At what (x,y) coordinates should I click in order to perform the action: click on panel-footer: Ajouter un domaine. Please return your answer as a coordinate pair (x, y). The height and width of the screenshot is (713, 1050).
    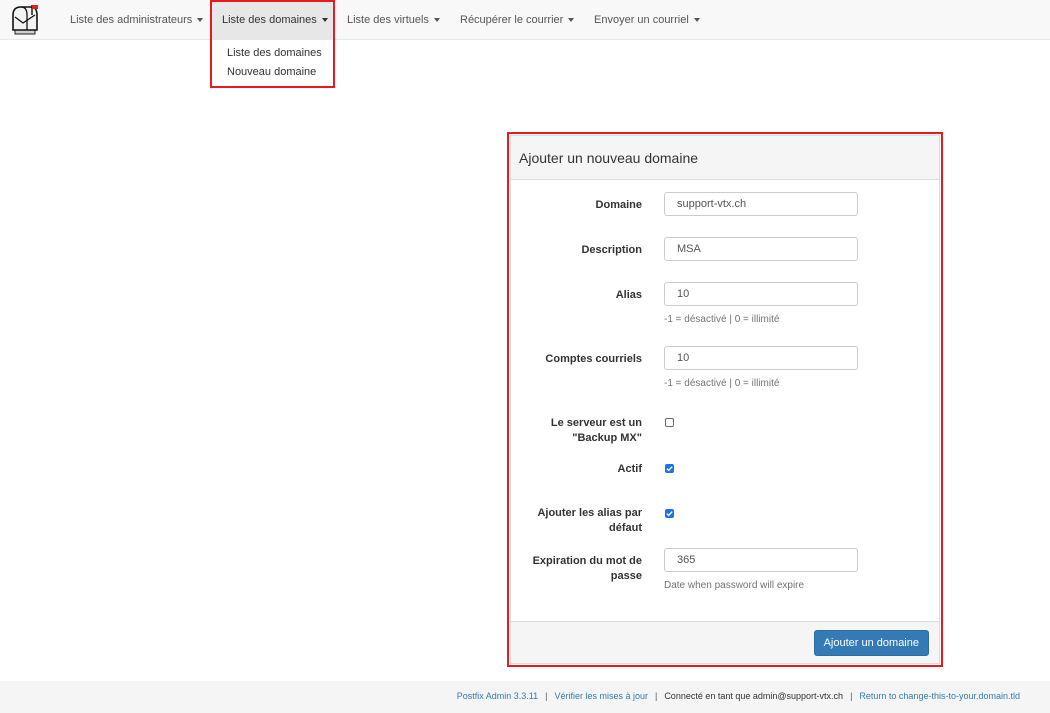
    Looking at the image, I should click on (725, 642).